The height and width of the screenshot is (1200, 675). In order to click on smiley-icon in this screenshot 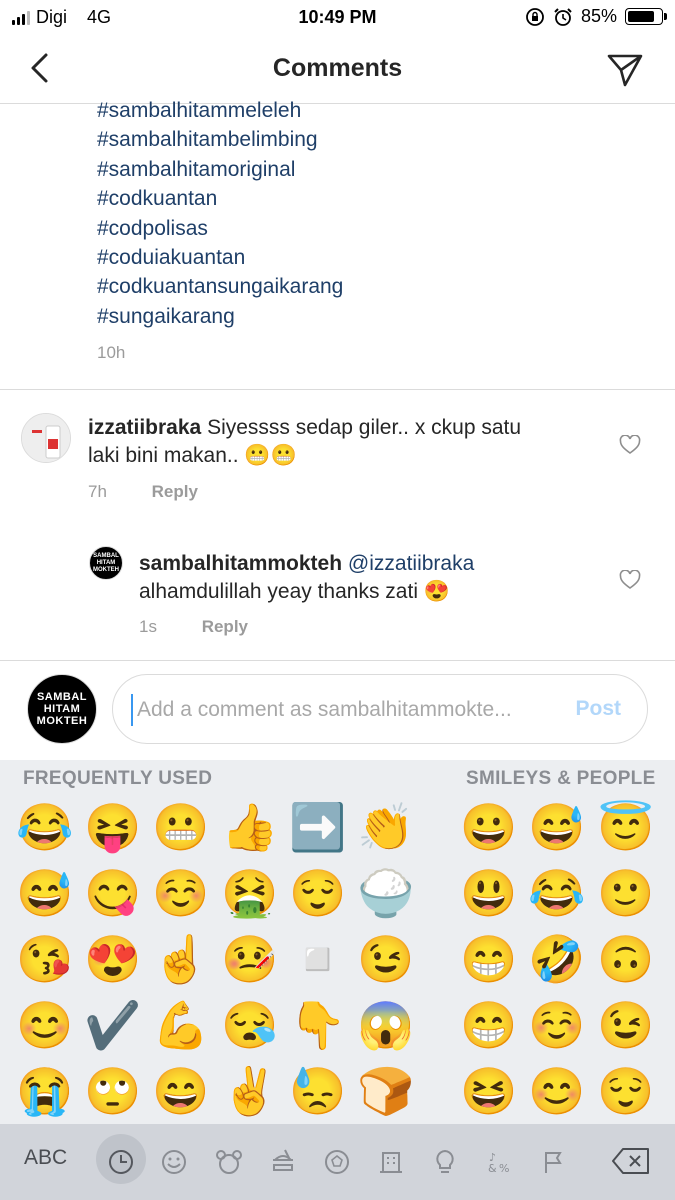, I will do `click(174, 1162)`.